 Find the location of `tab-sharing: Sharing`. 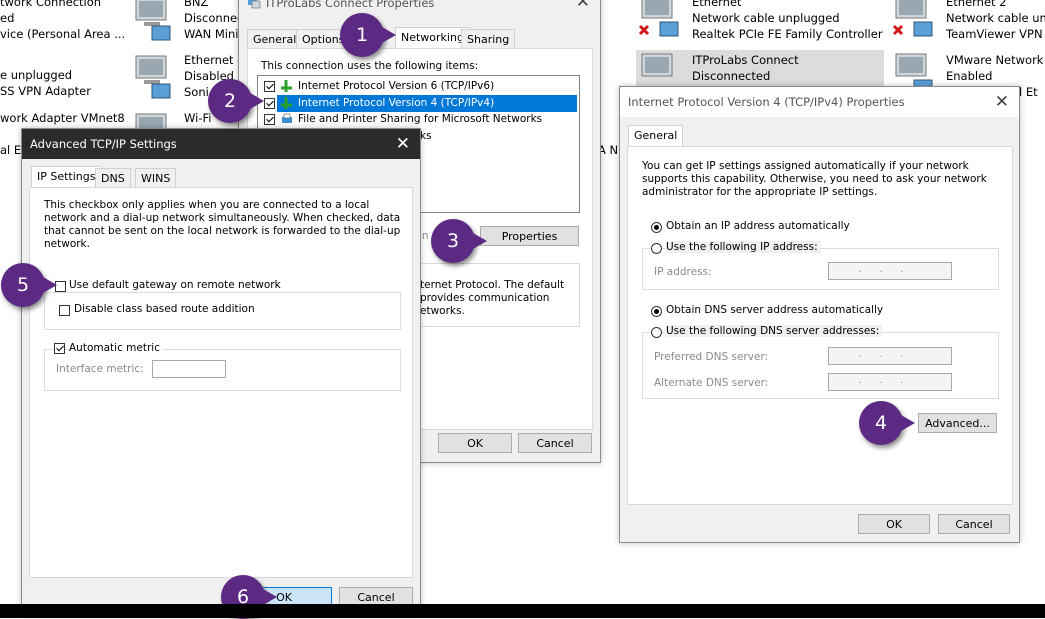

tab-sharing: Sharing is located at coordinates (488, 39).